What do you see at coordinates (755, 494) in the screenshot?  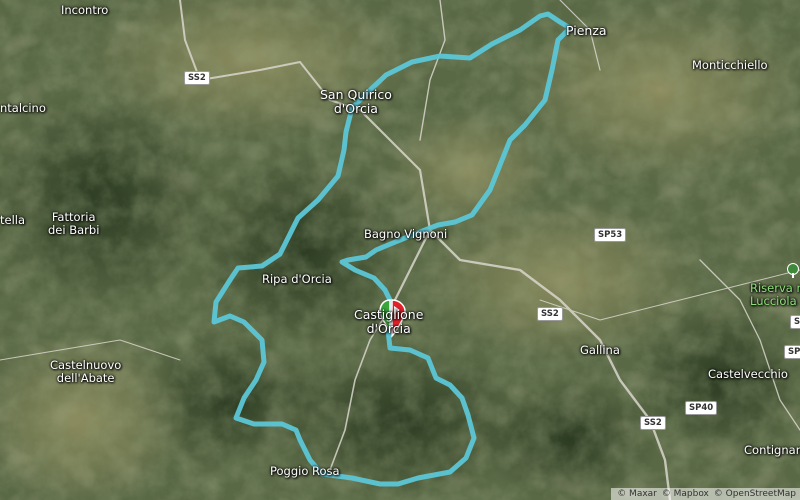 I see `attribution-osm-link: © OpenStreetMap` at bounding box center [755, 494].